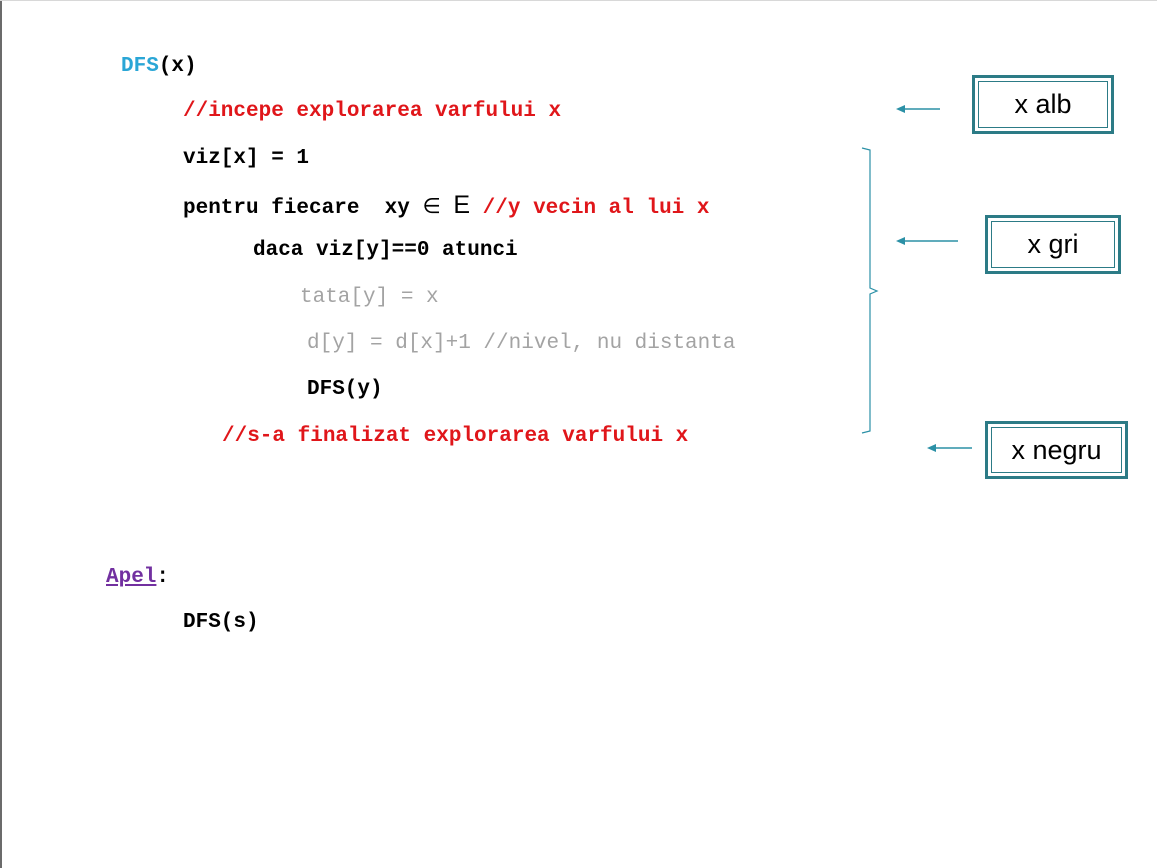  I want to click on gray-state-box: x gri, so click(1053, 244).